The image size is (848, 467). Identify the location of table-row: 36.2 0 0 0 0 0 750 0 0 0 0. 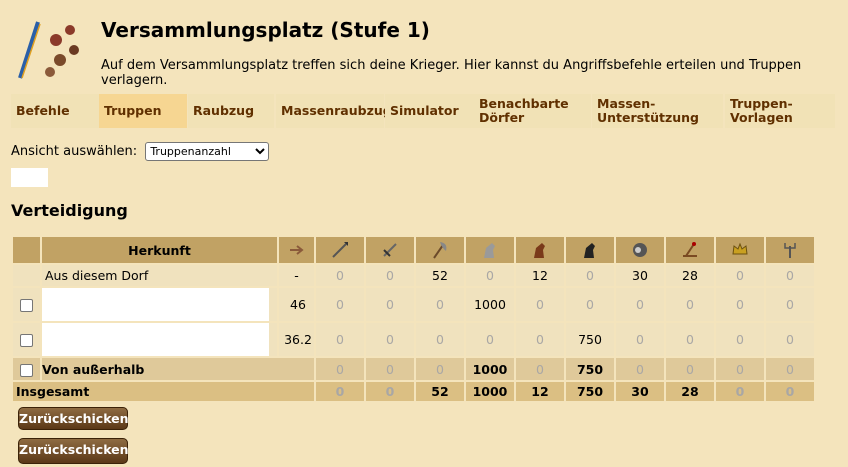
(413, 339).